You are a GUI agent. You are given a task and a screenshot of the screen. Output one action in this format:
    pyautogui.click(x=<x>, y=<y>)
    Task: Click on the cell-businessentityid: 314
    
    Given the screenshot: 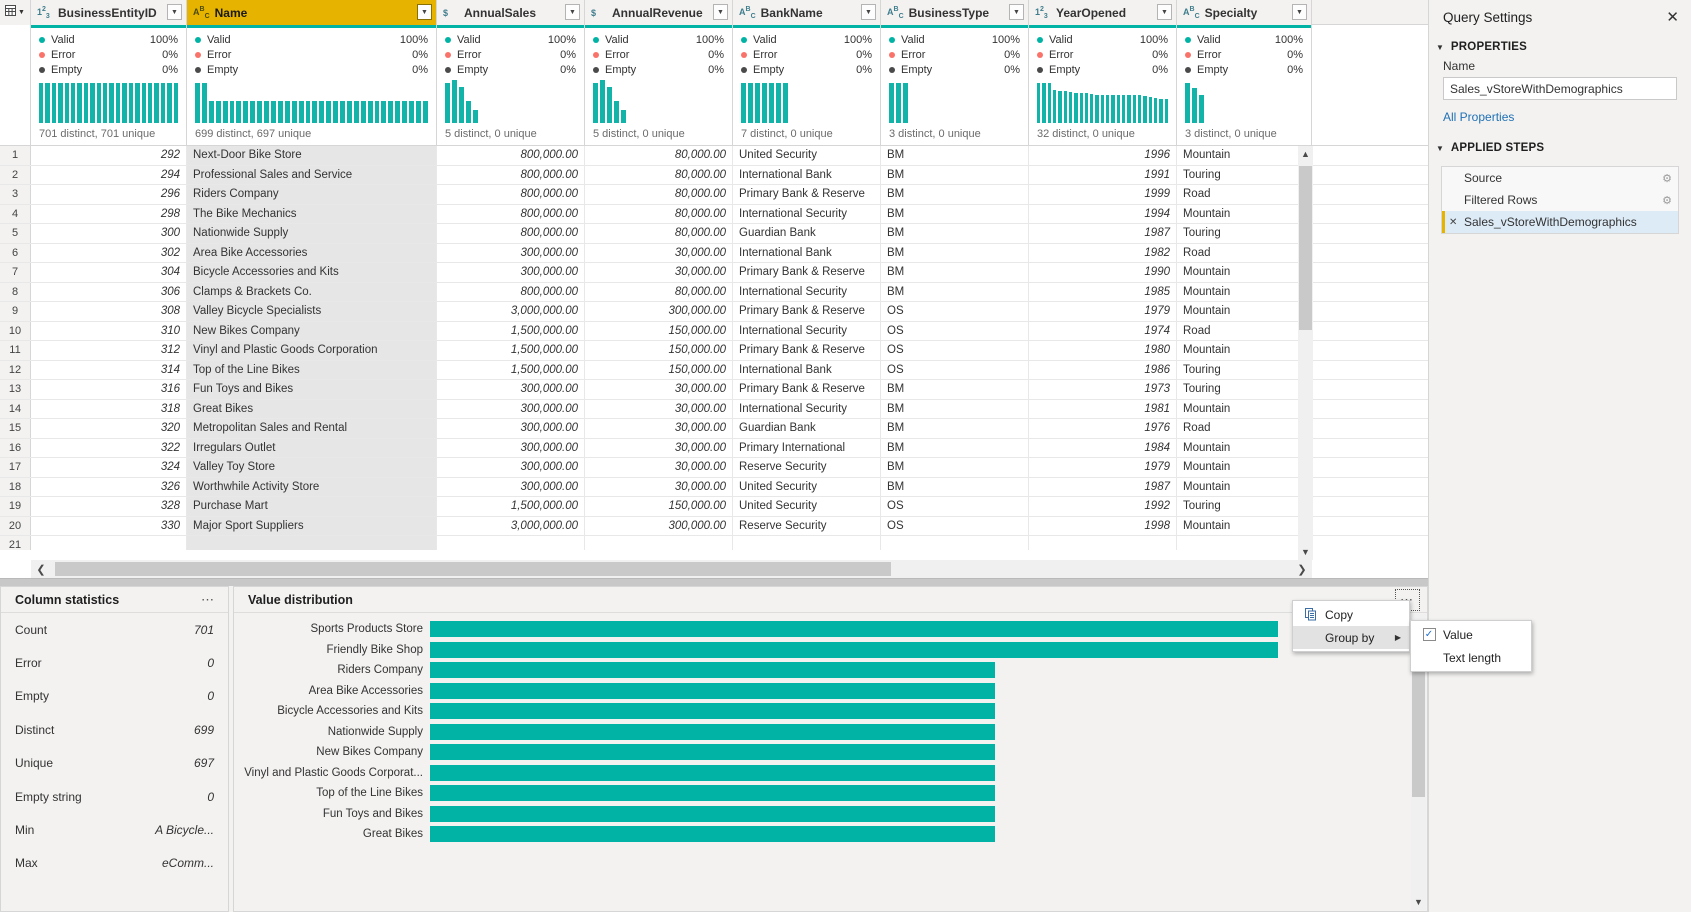 What is the action you would take?
    pyautogui.click(x=109, y=369)
    